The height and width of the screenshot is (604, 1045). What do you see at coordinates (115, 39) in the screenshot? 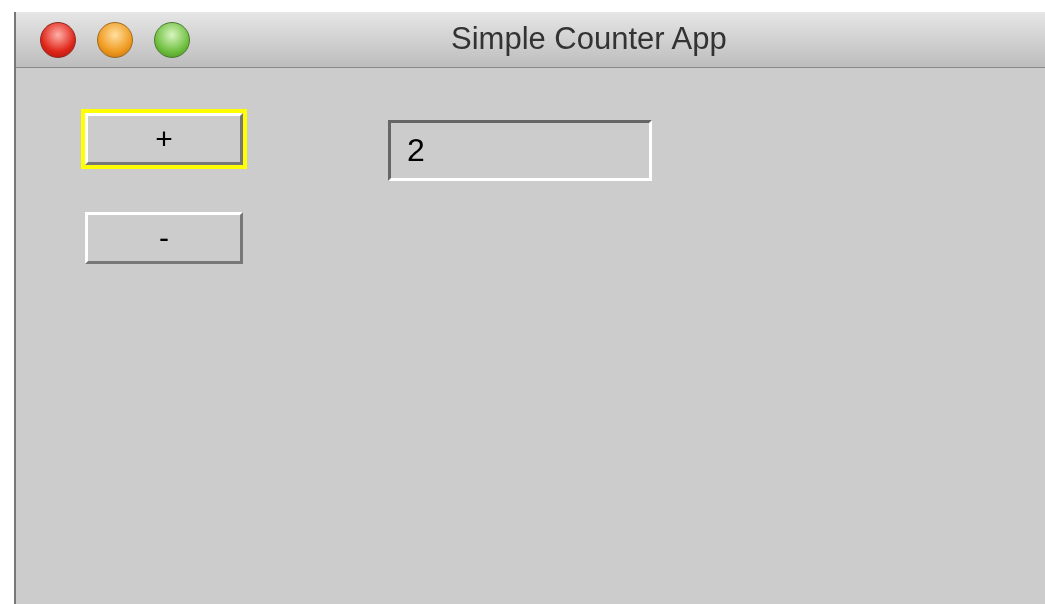
I see `minimize-button` at bounding box center [115, 39].